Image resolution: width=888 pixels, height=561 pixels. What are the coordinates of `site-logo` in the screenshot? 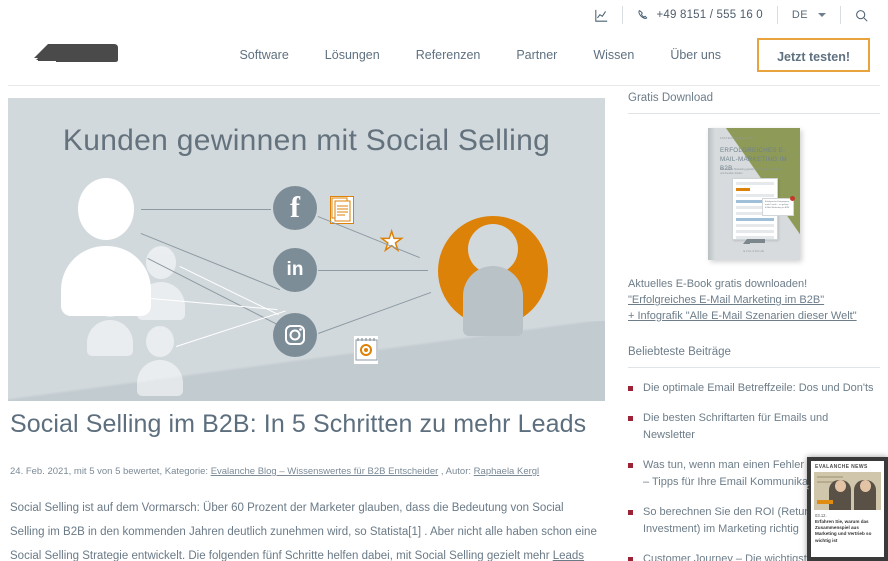 It's located at (73, 53).